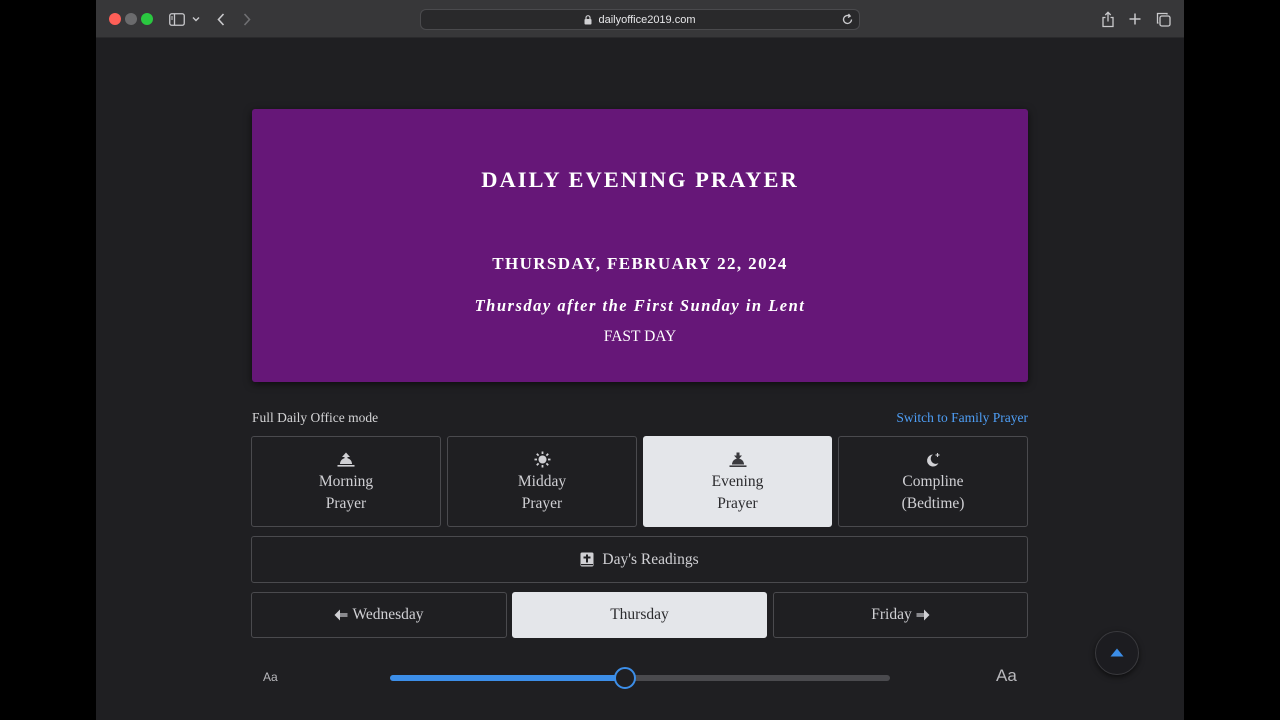 The height and width of the screenshot is (720, 1280). Describe the element at coordinates (933, 503) in the screenshot. I see `office-label-line2: (Bedtime)` at that location.